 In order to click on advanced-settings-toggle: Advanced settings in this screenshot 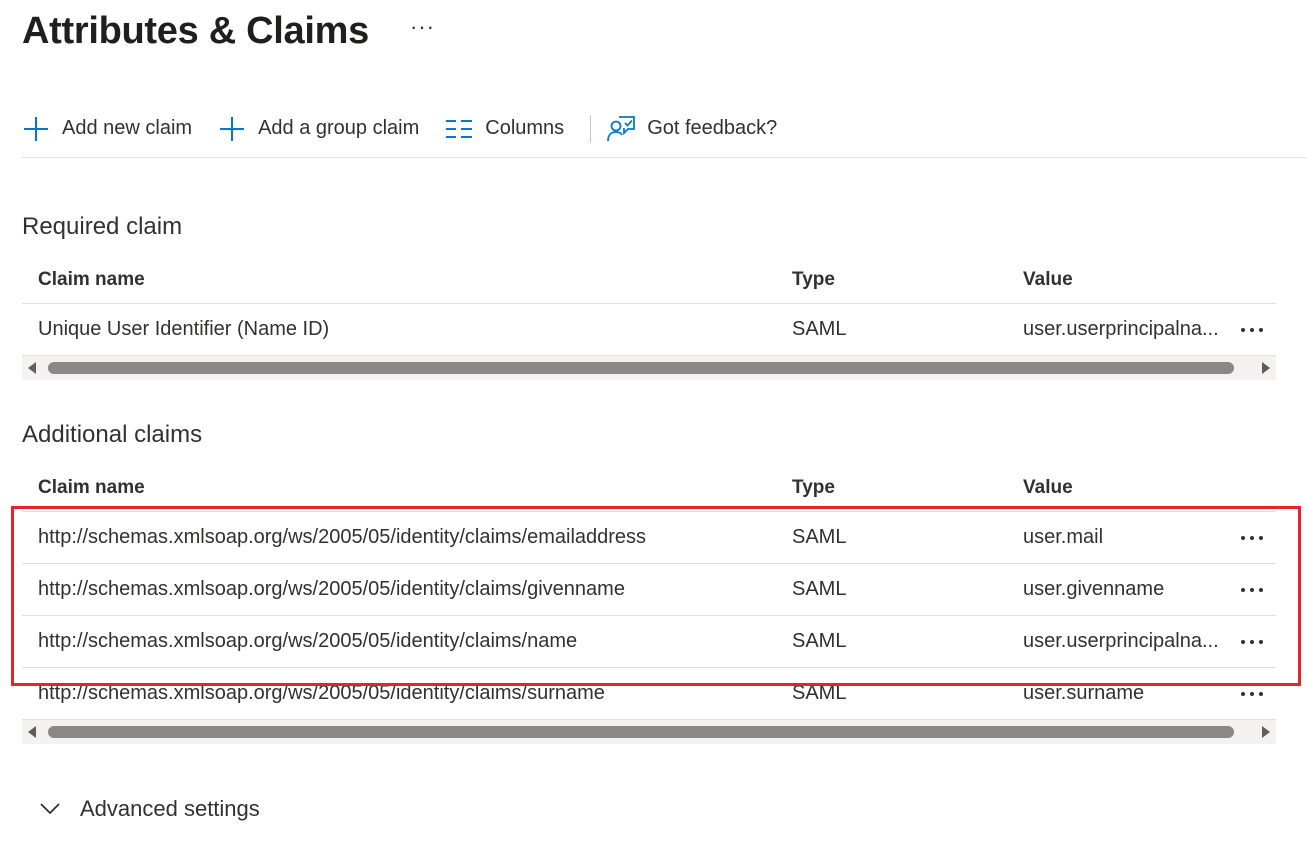, I will do `click(149, 809)`.